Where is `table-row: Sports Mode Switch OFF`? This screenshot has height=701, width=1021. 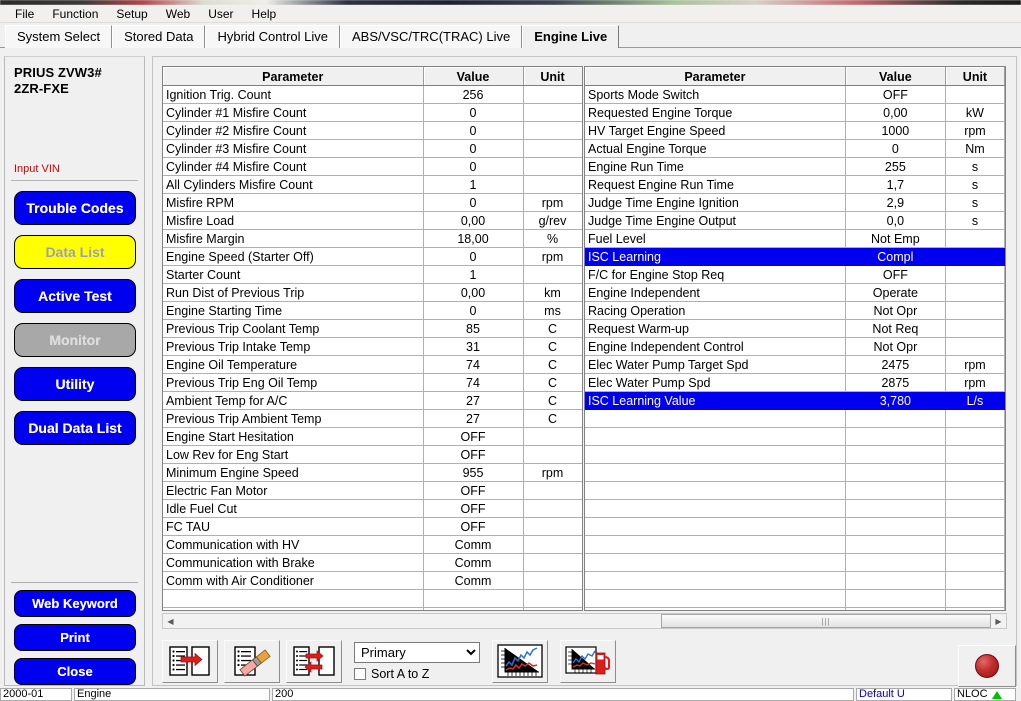 table-row: Sports Mode Switch OFF is located at coordinates (795, 94).